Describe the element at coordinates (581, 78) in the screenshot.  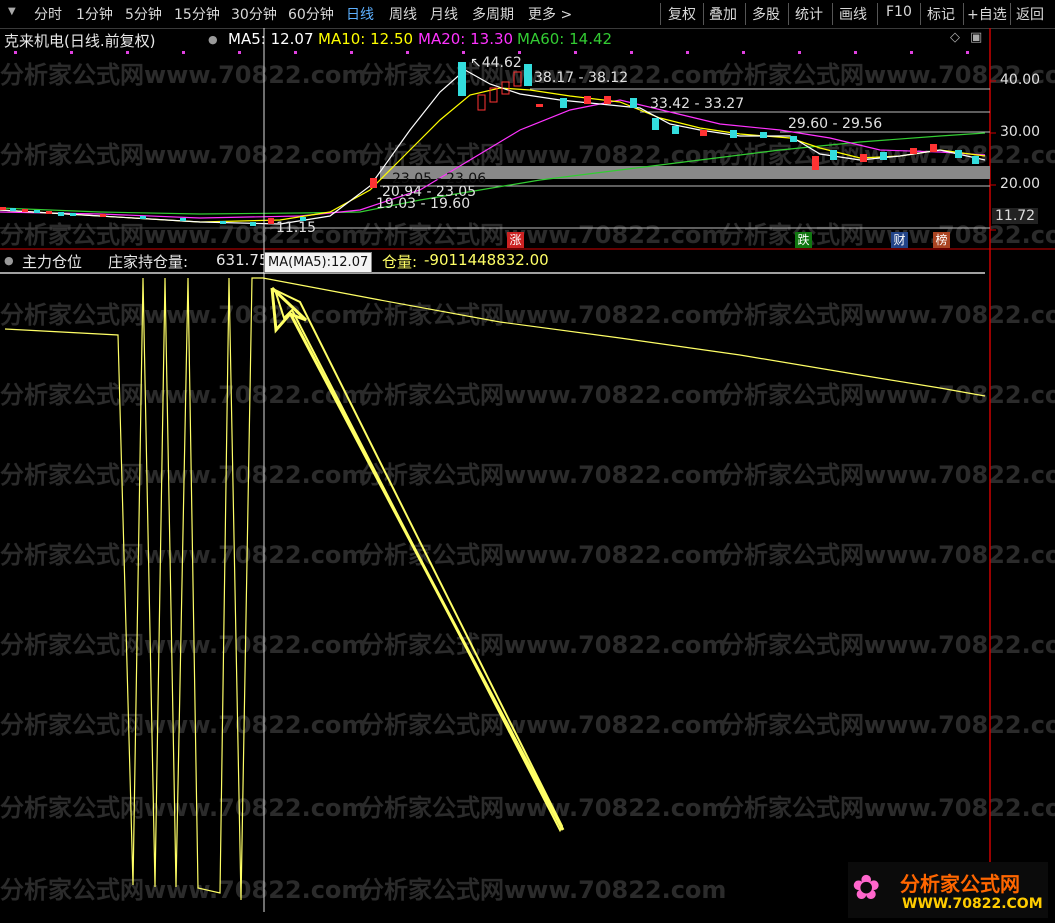
I see `annotation-level-1: 38.17 - 38.12` at that location.